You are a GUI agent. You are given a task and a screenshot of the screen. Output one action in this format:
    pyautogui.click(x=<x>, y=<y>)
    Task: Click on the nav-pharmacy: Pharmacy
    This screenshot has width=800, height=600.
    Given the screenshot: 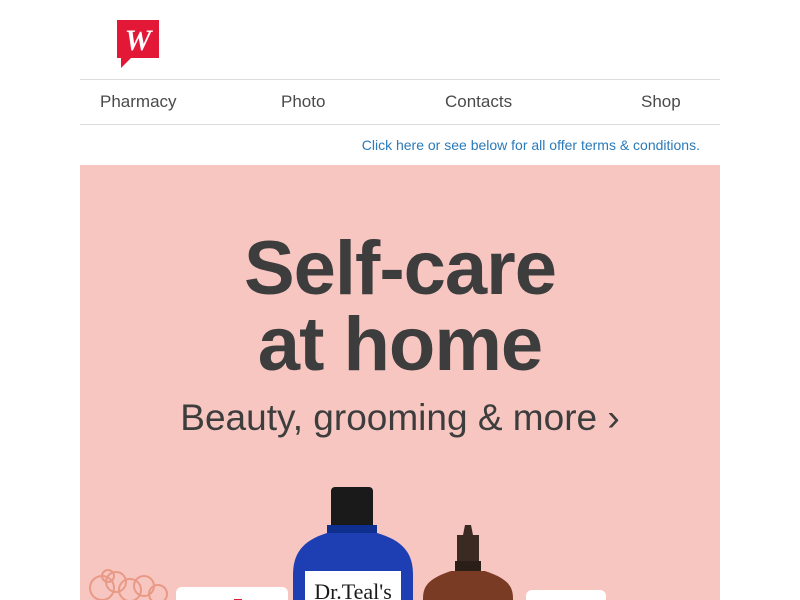 What is the action you would take?
    pyautogui.click(x=138, y=102)
    